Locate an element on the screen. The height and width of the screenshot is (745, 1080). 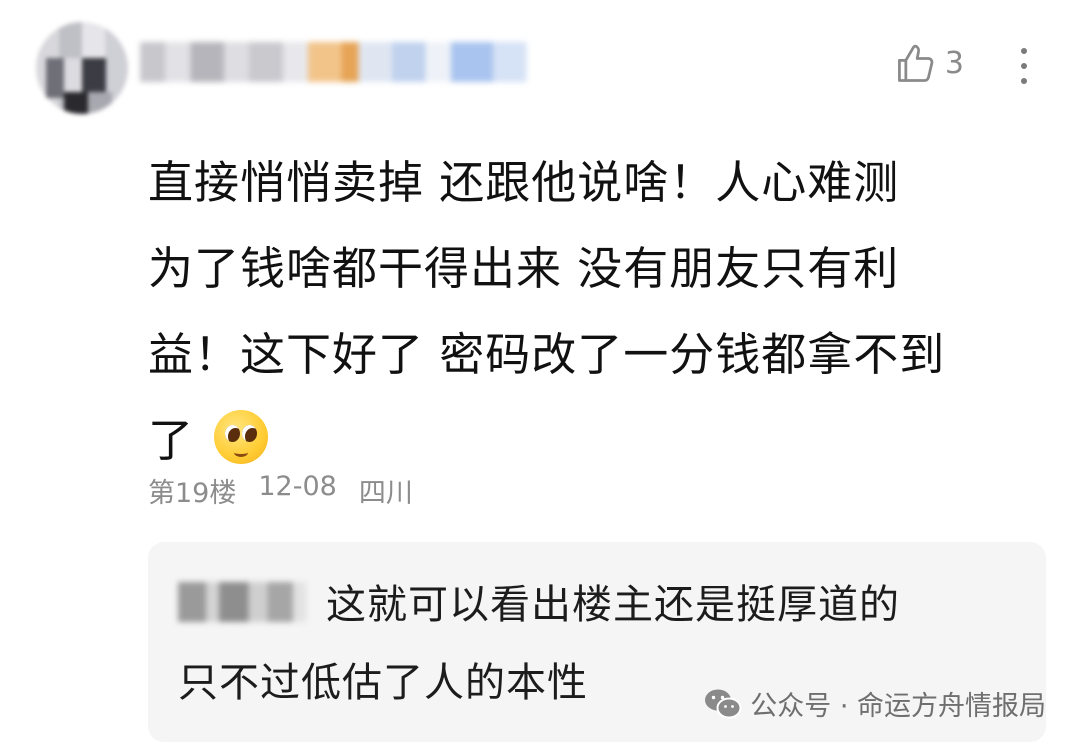
watermark: 公众号 · 命运方舟情报局 is located at coordinates (875, 703).